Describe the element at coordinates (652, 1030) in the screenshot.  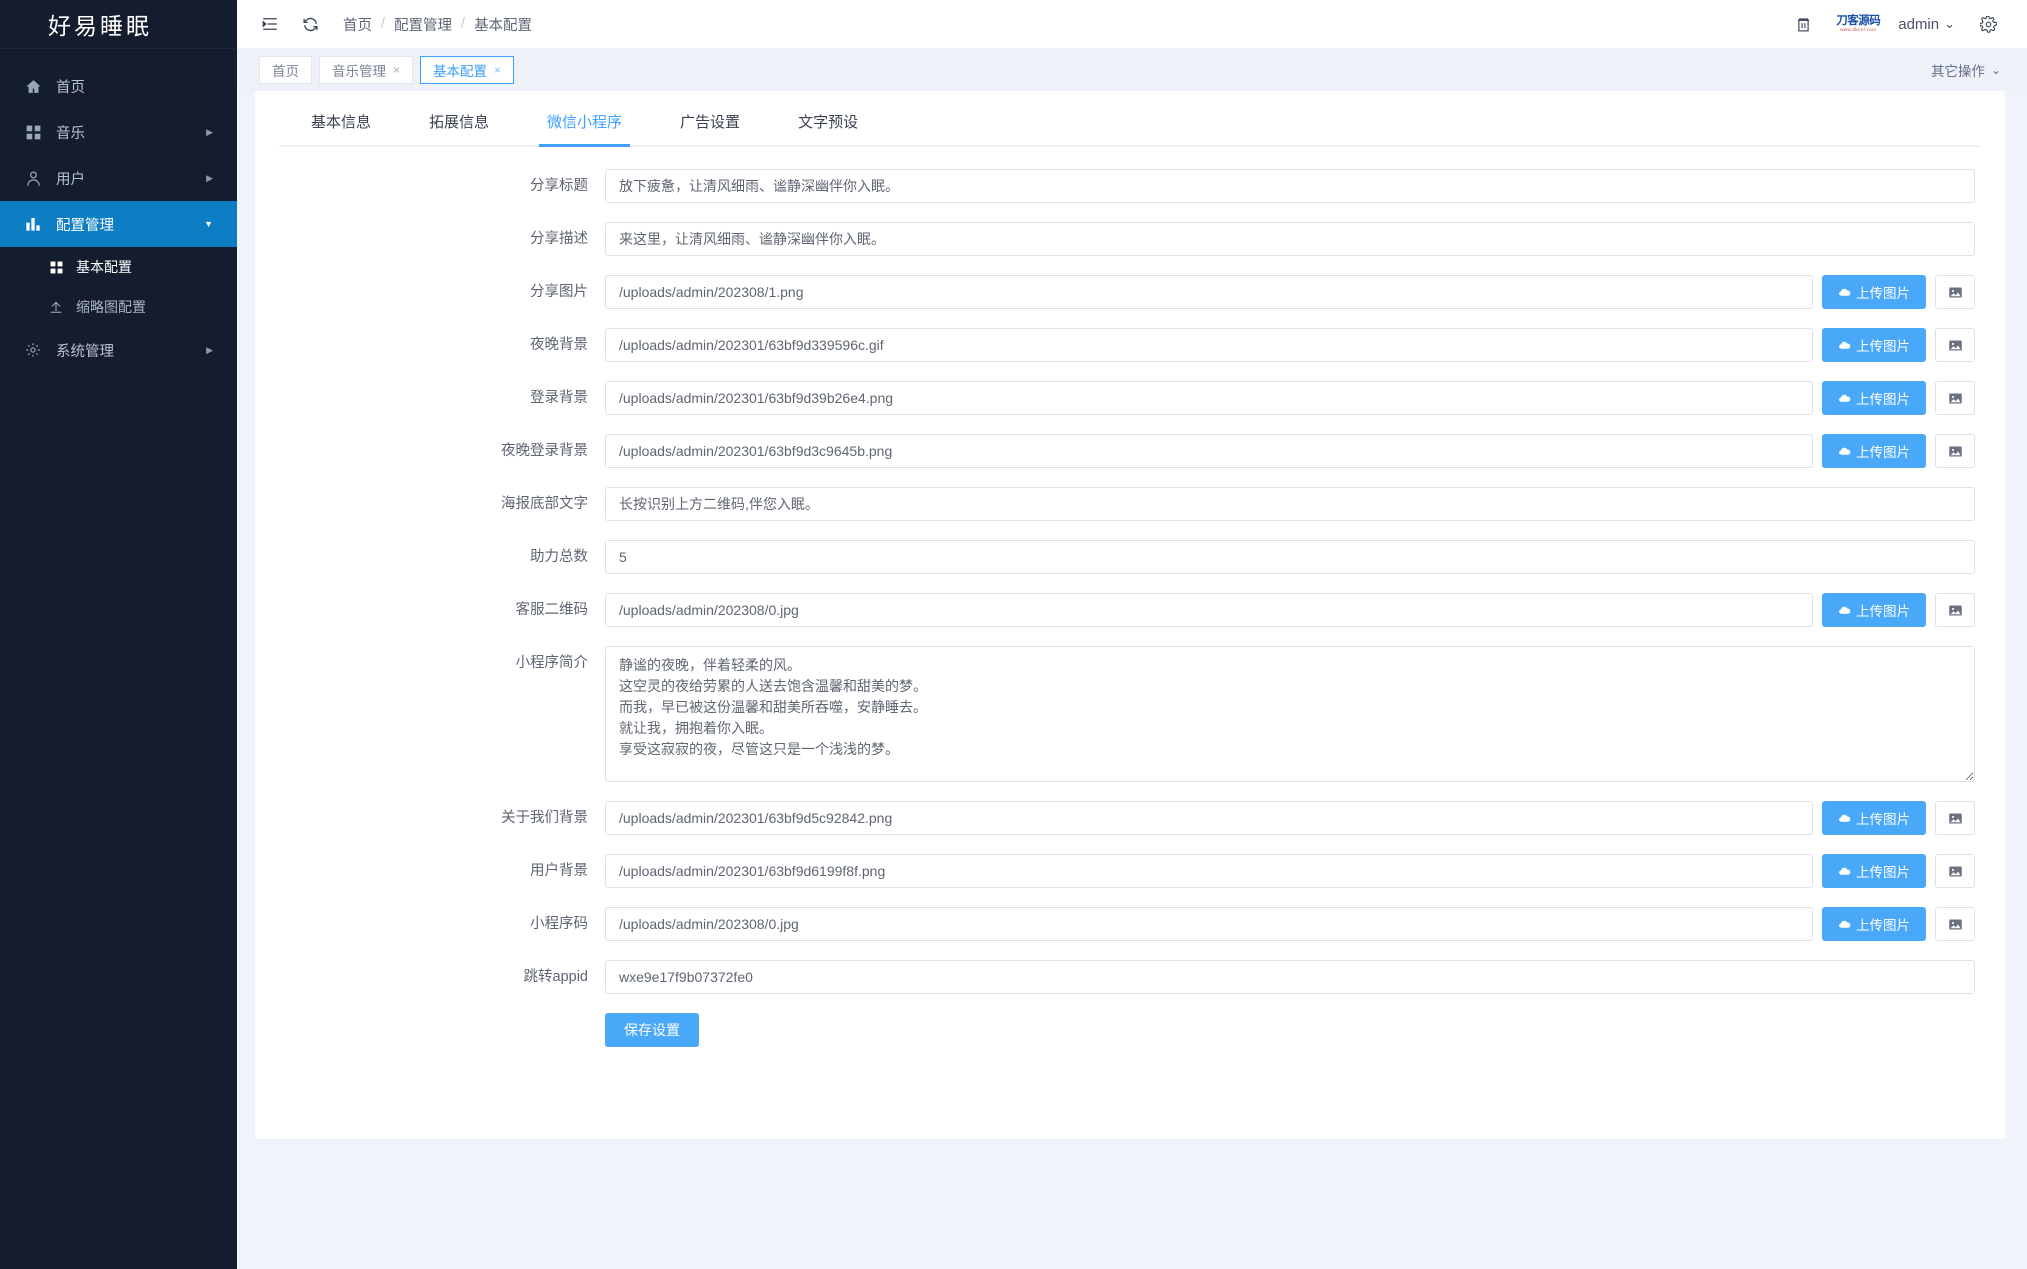
I see `save-settings-button: 保存设置` at that location.